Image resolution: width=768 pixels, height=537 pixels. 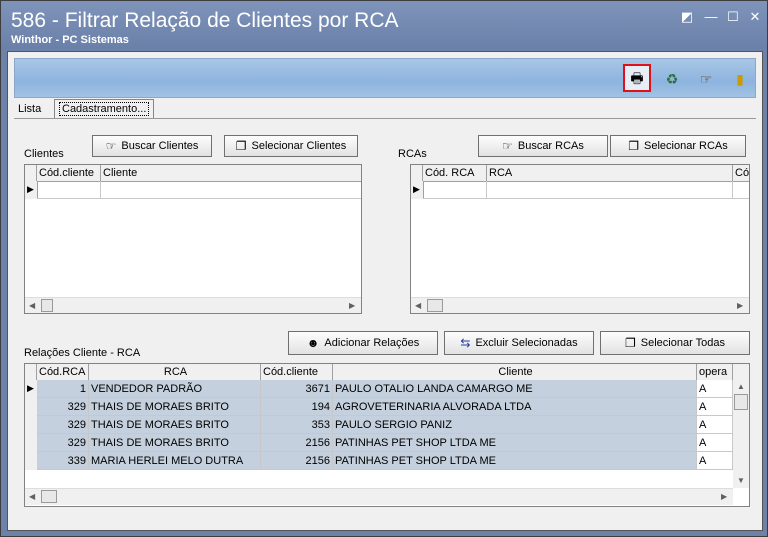 I want to click on add-people-icon: ☻, so click(x=313, y=343).